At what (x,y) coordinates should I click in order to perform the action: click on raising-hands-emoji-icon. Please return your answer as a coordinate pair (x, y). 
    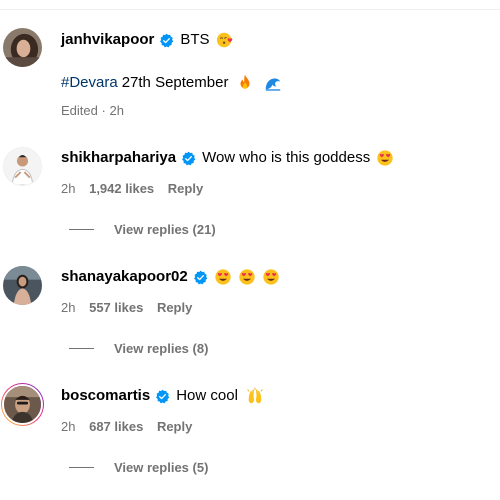
    Looking at the image, I should click on (255, 396).